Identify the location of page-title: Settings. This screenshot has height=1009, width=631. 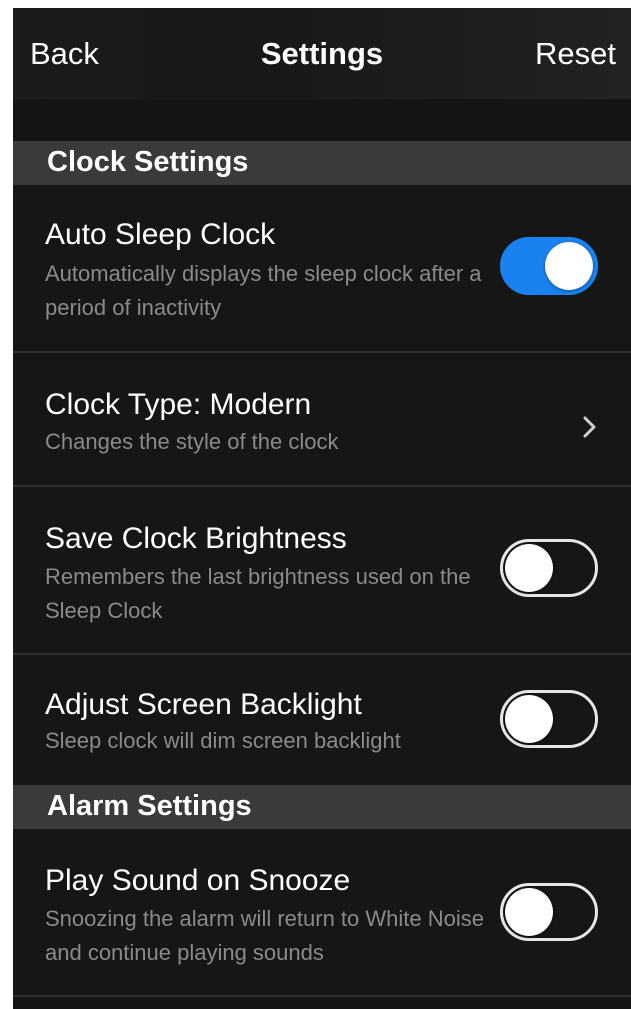
(322, 53).